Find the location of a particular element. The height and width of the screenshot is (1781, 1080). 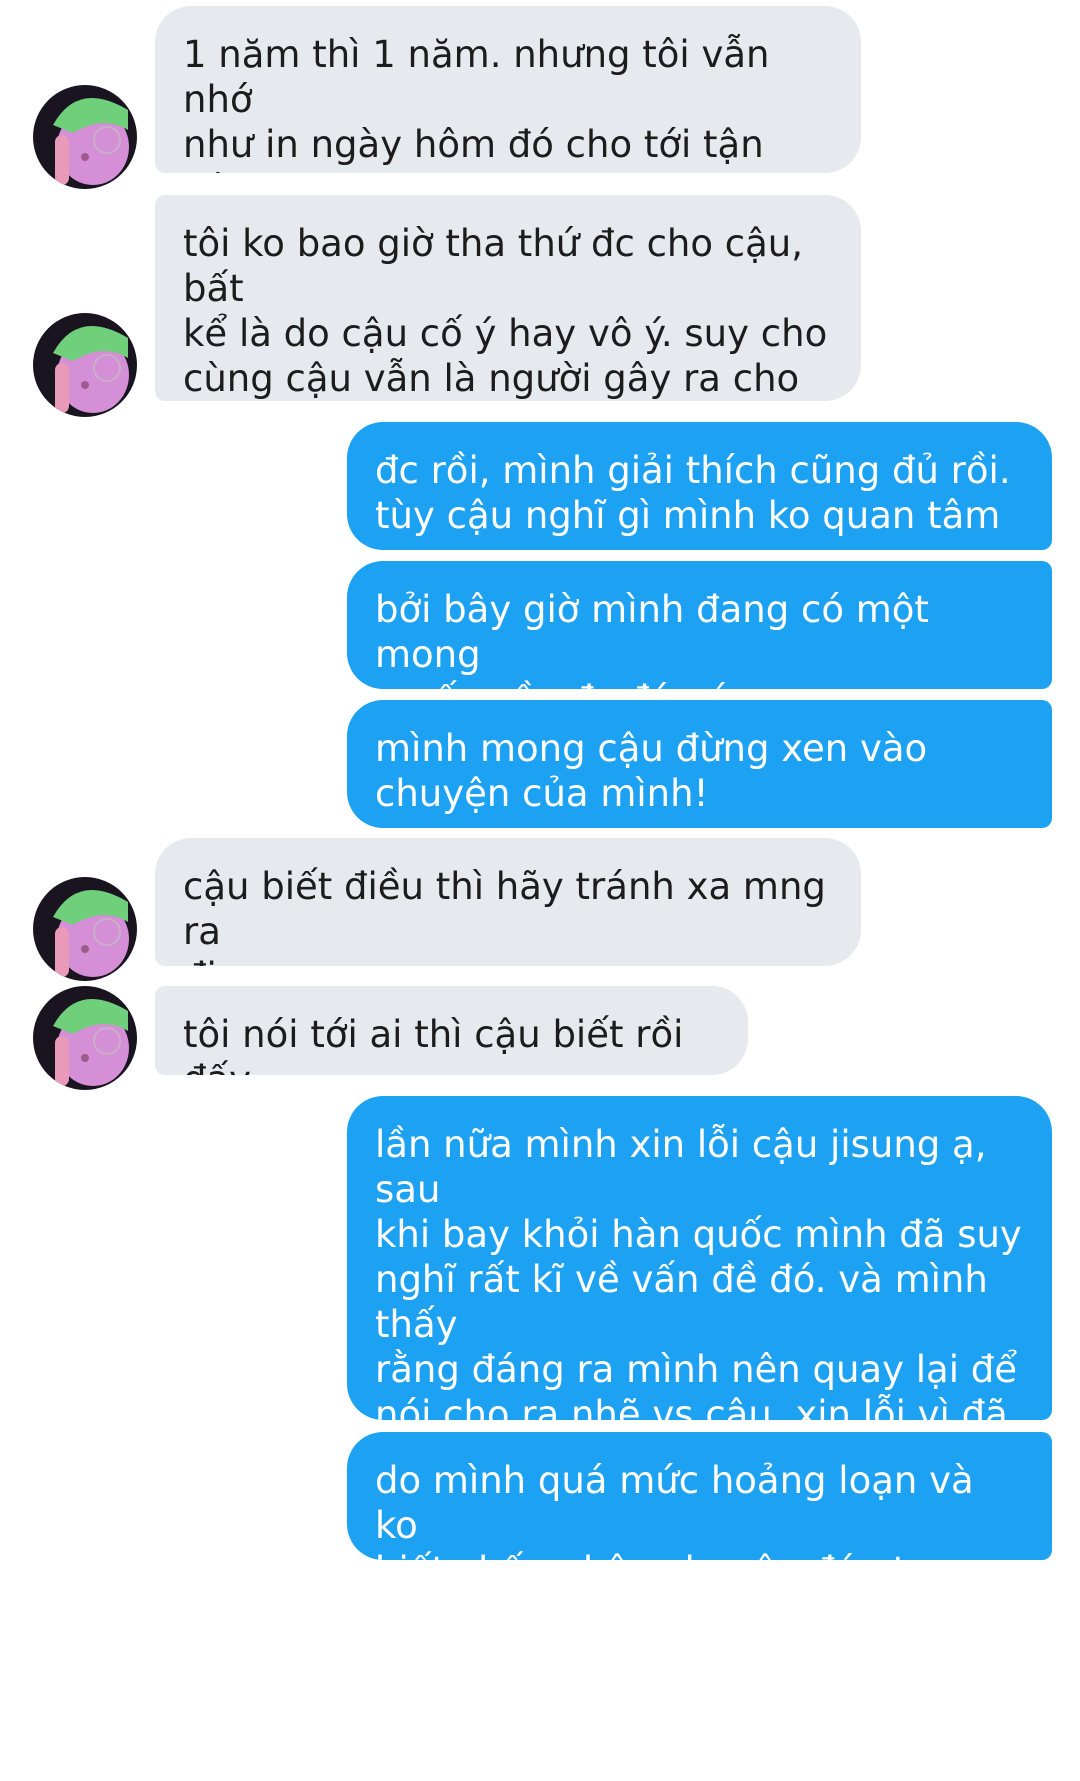

incoming-message-bubble: tôi nói tới ai thì cậu biết rồi đấy is located at coordinates (451, 1030).